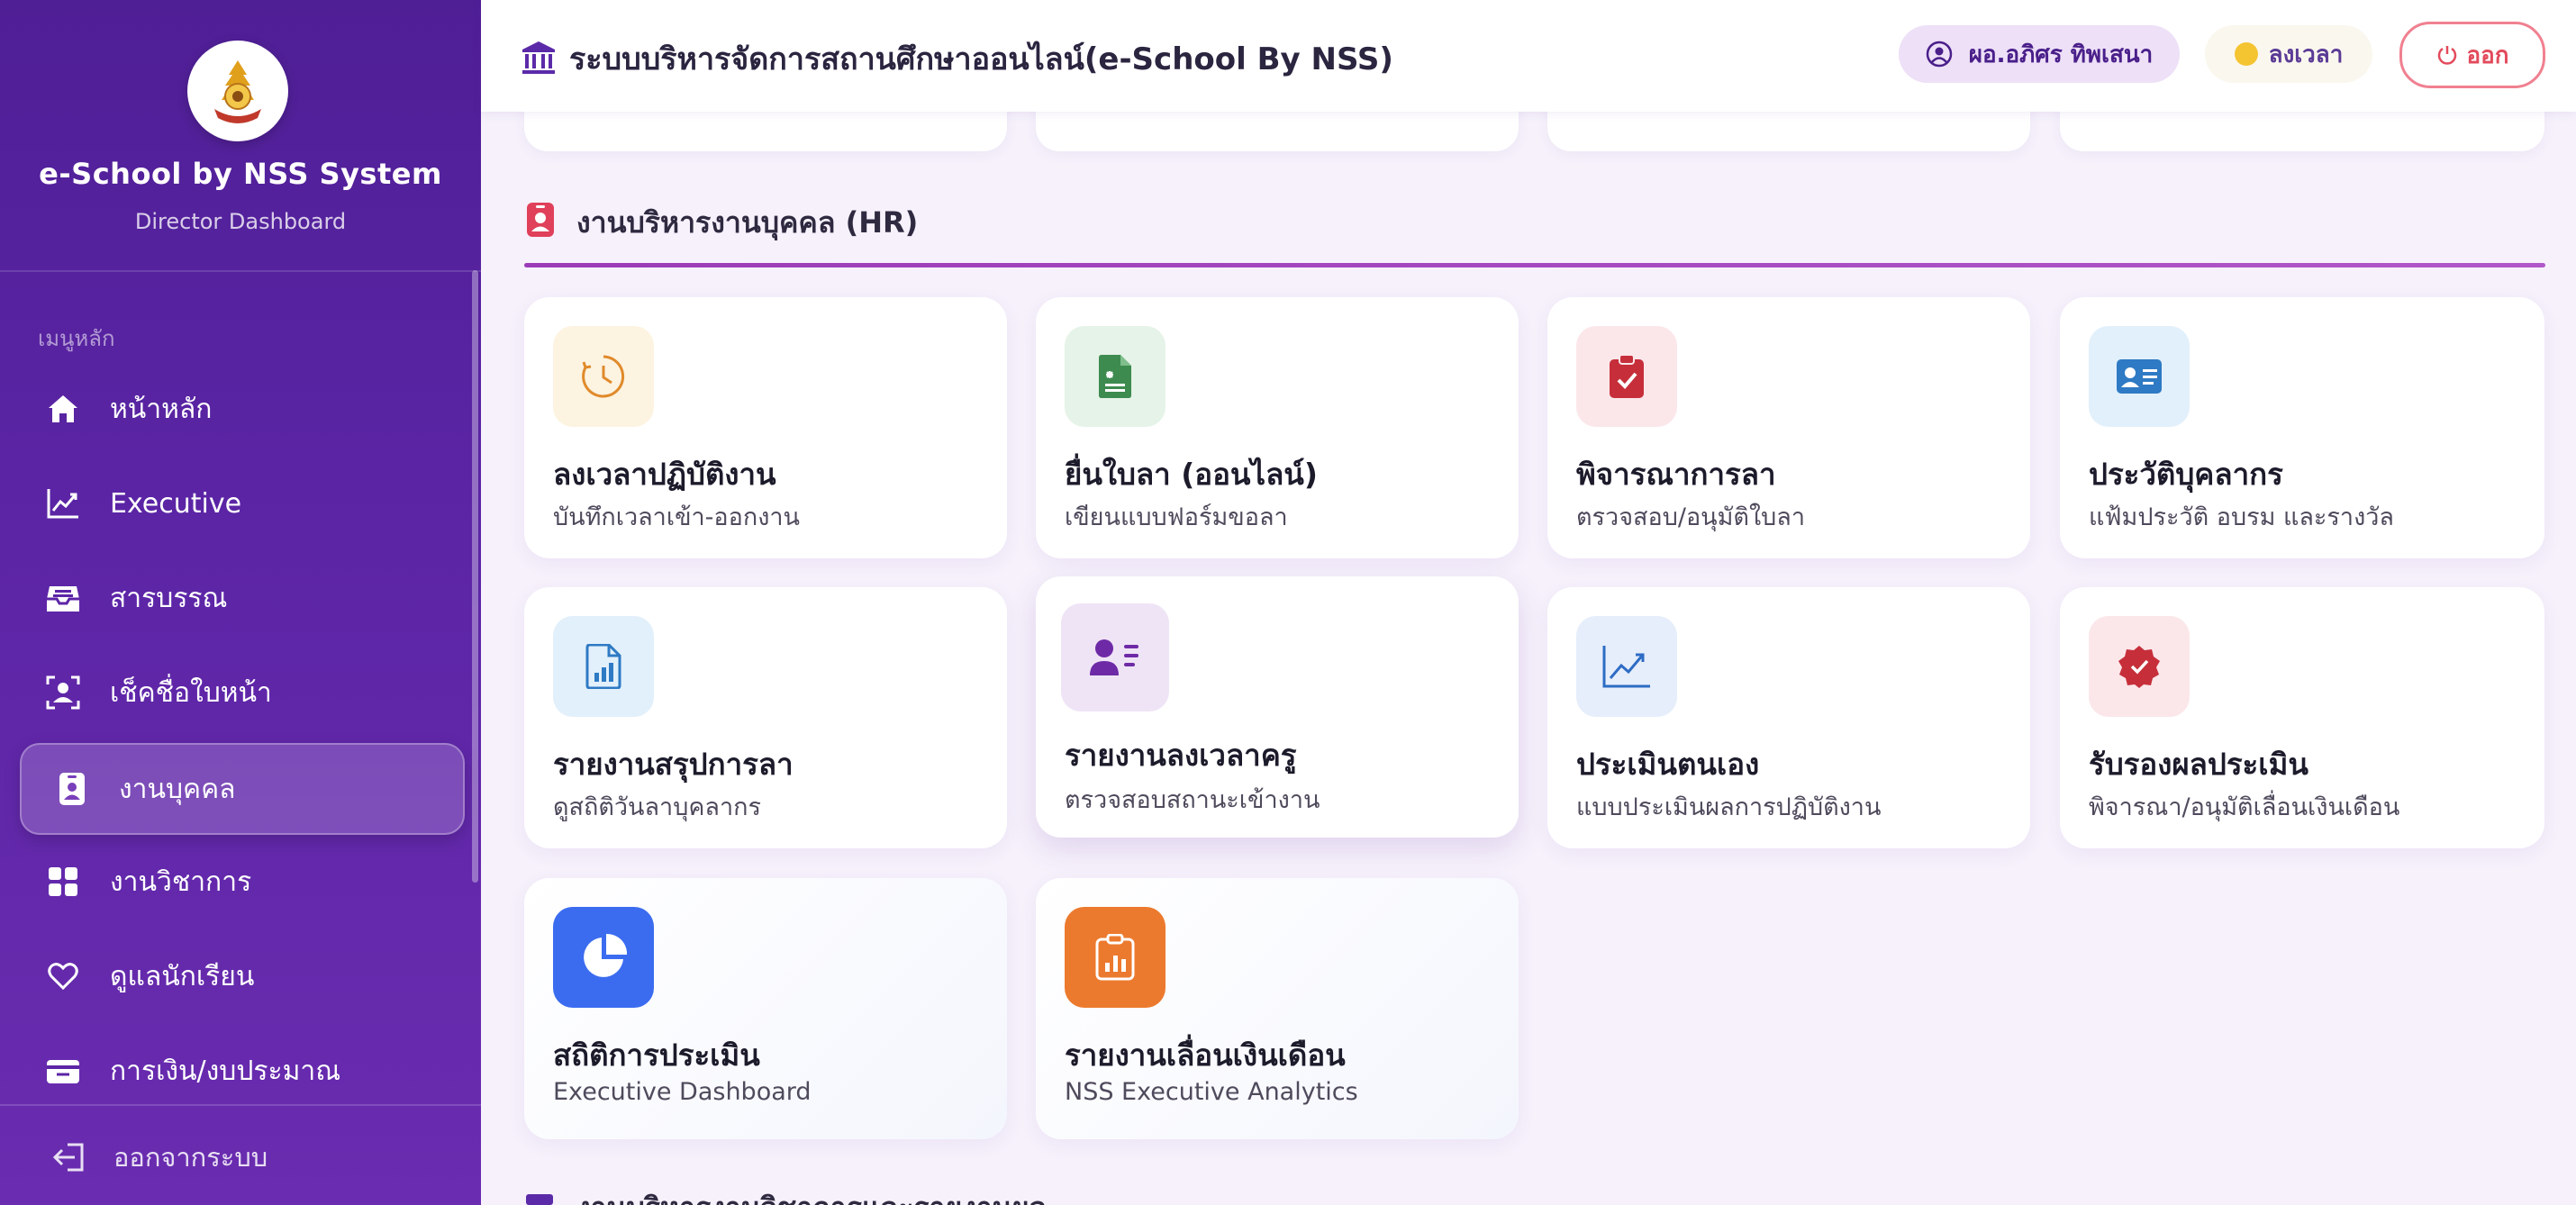 This screenshot has height=1205, width=2576. I want to click on sidebar-item-label: งานวิชาการ, so click(181, 881).